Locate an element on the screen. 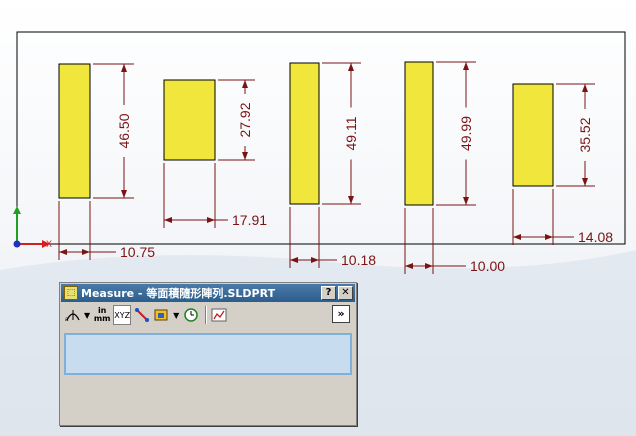 The width and height of the screenshot is (636, 436). rect-2-width-dimension: 17.91 is located at coordinates (215, 195).